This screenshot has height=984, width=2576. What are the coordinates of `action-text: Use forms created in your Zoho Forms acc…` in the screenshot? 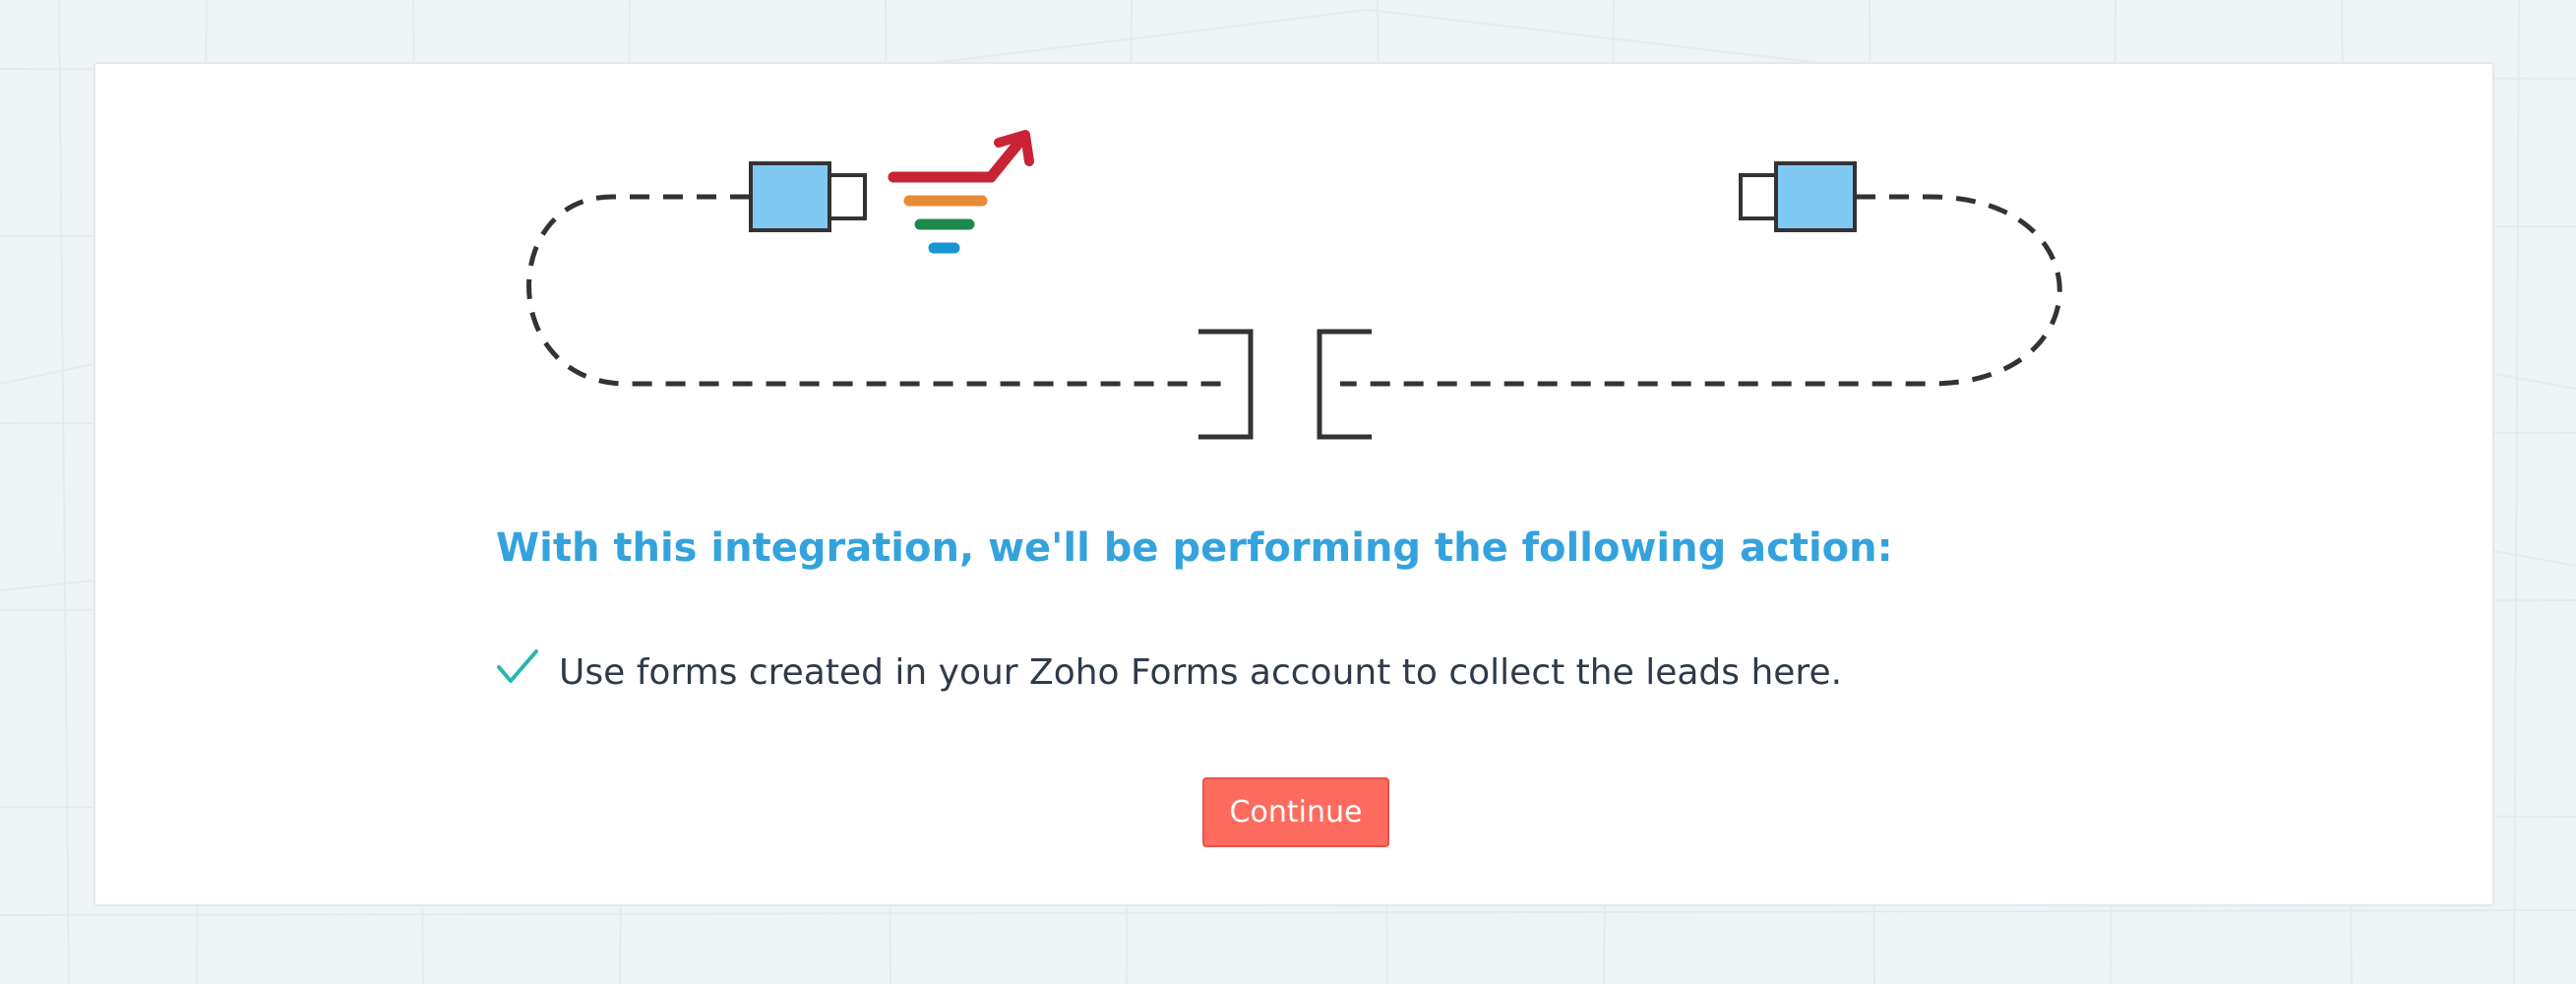 It's located at (1201, 672).